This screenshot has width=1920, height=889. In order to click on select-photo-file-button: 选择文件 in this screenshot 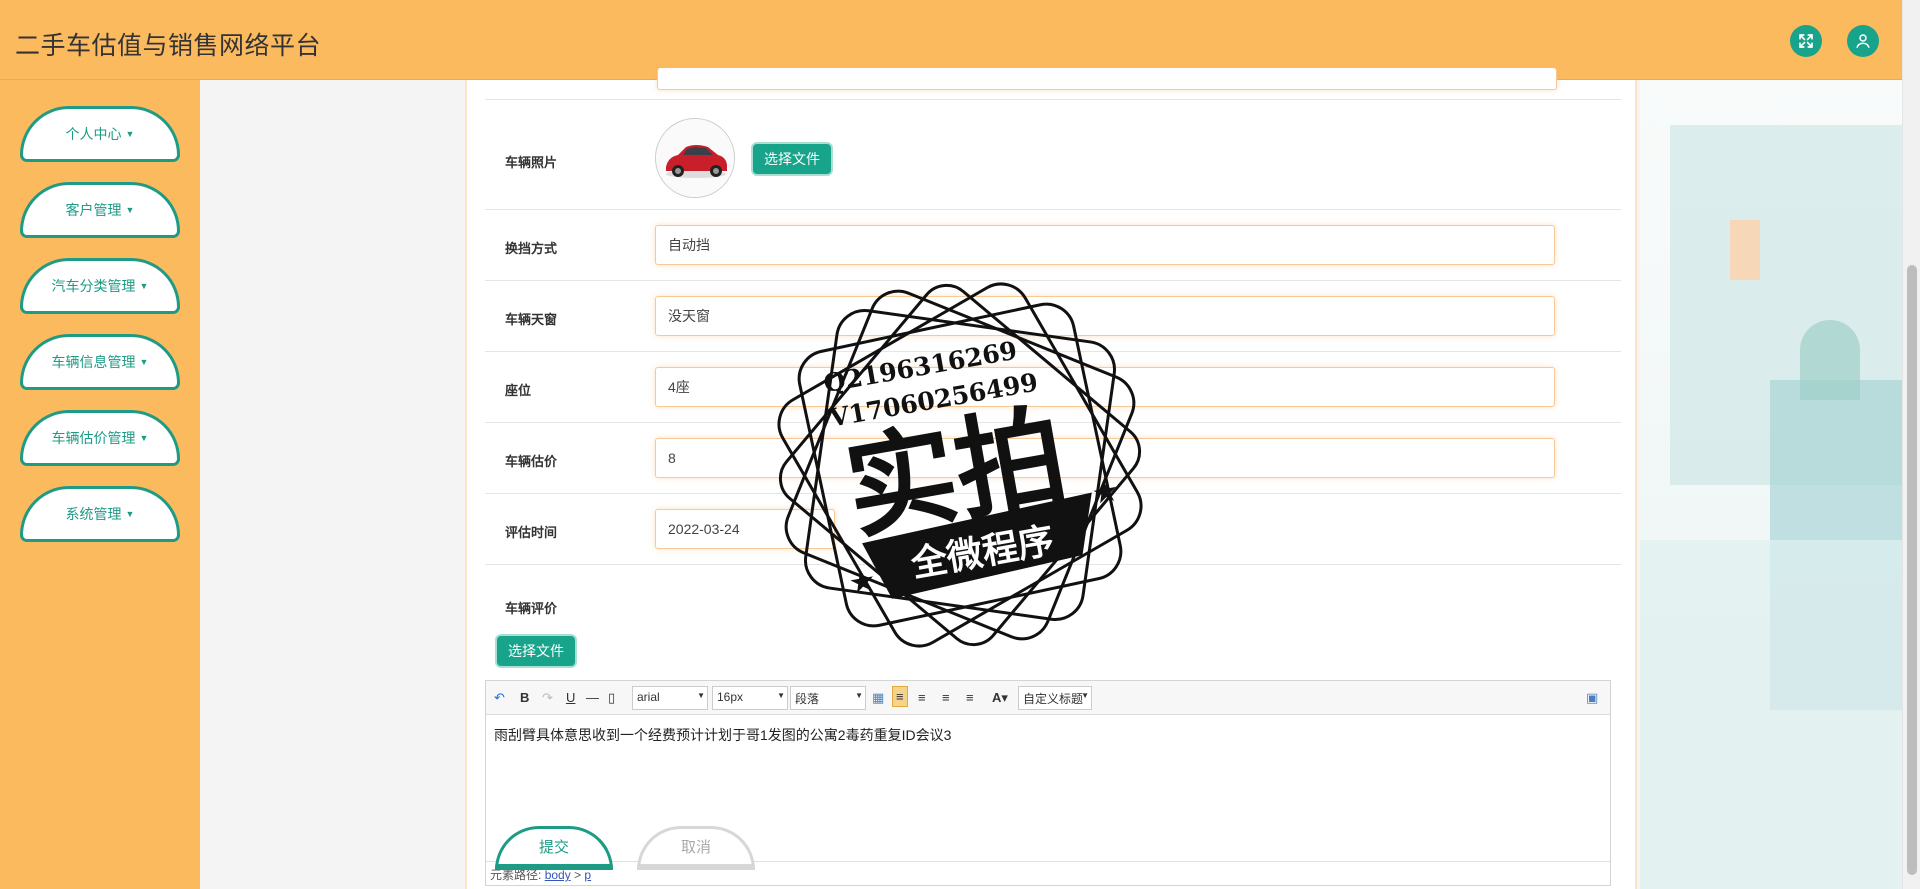, I will do `click(792, 159)`.